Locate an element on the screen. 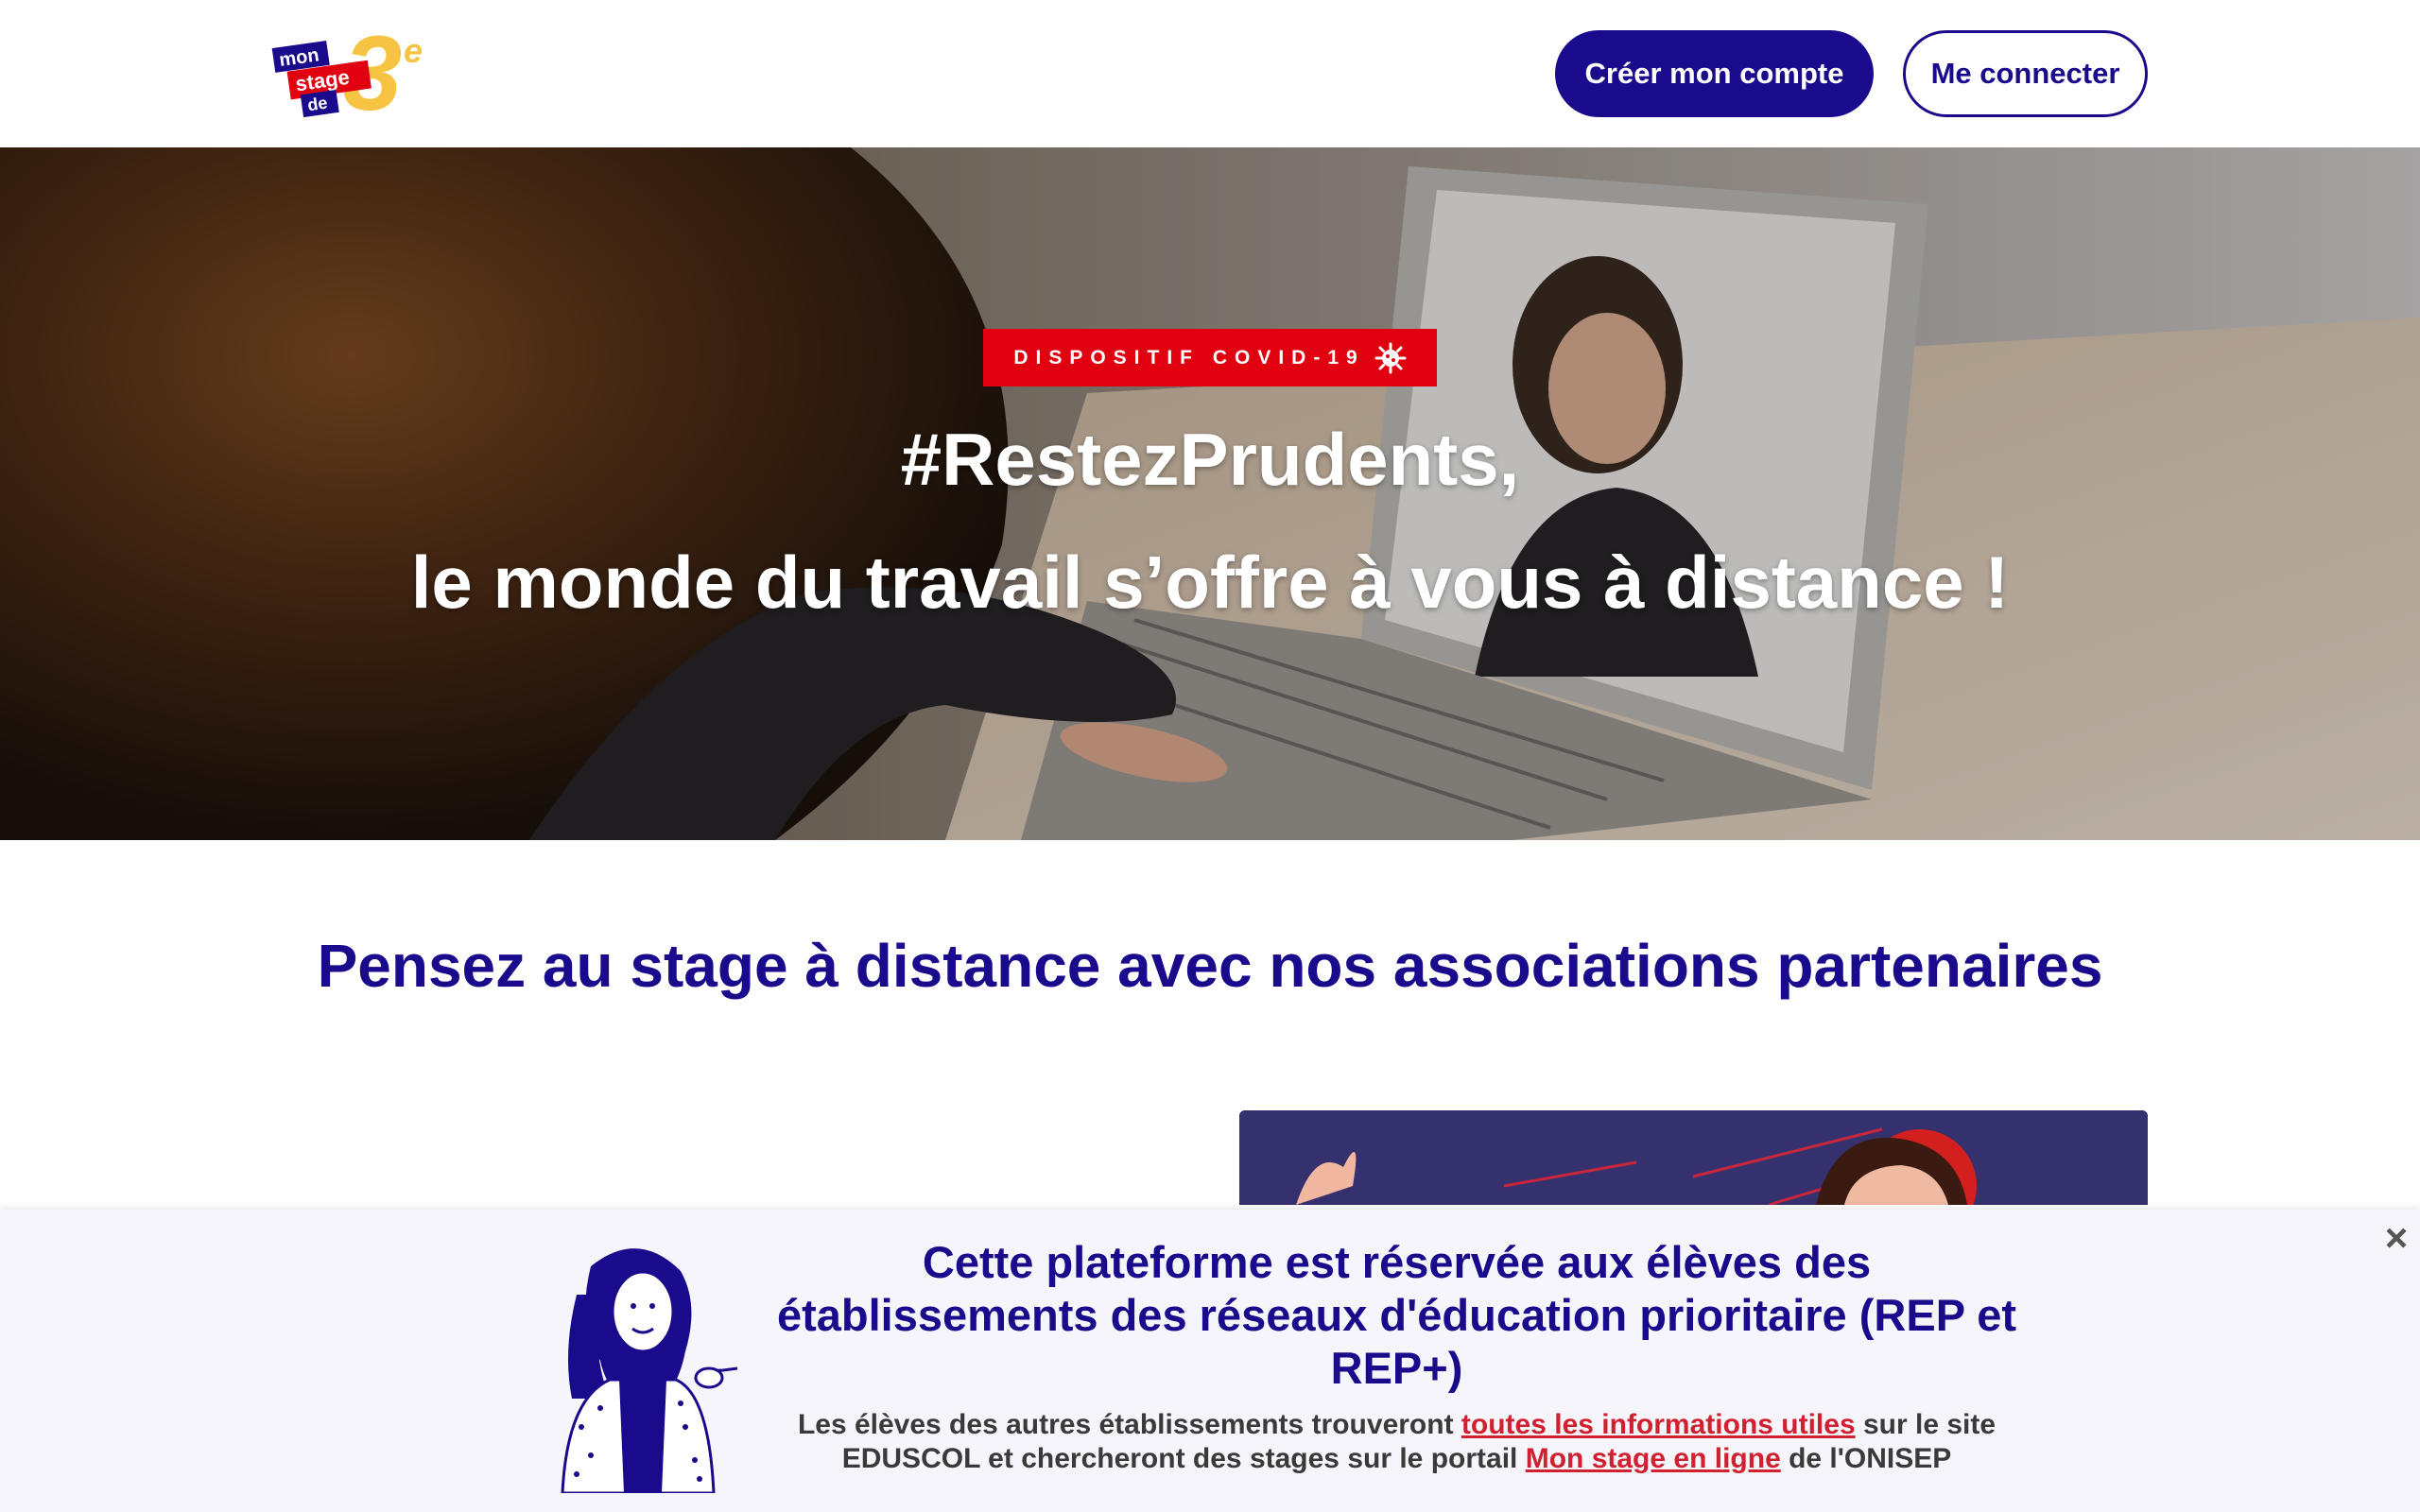 This screenshot has width=2420, height=1512. site-logo: 3 e mon stage de is located at coordinates (350, 73).